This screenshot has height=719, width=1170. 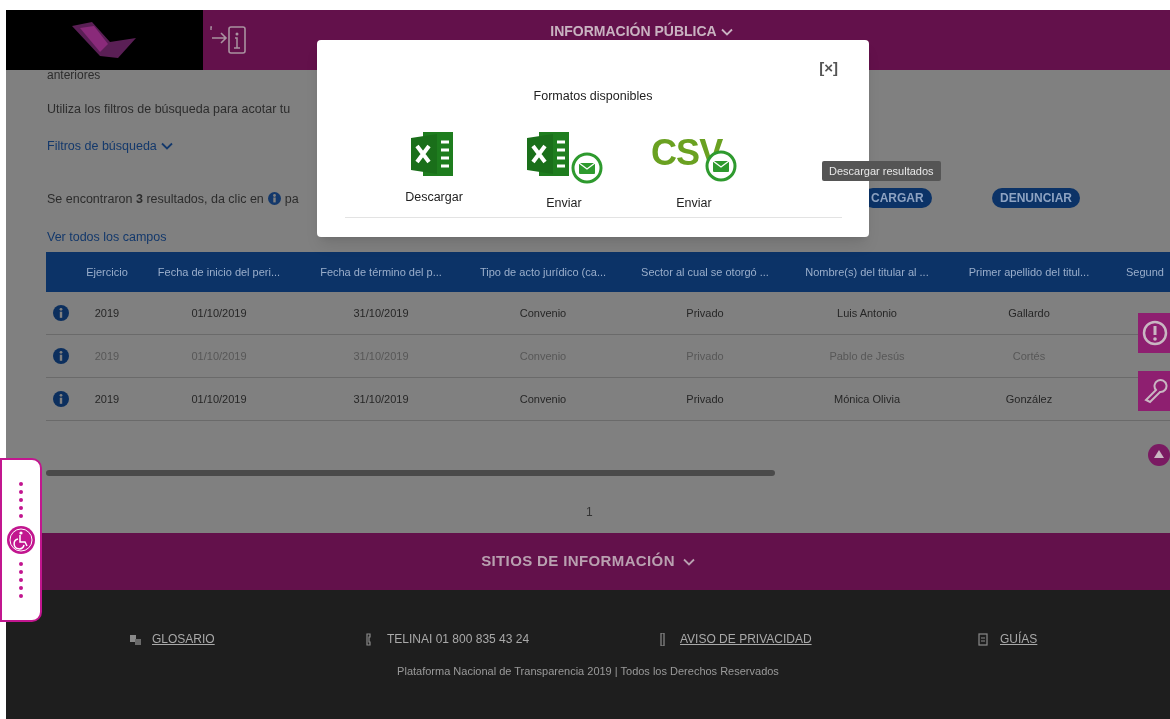 What do you see at coordinates (1029, 313) in the screenshot?
I see `table-cell-text: Gallardo` at bounding box center [1029, 313].